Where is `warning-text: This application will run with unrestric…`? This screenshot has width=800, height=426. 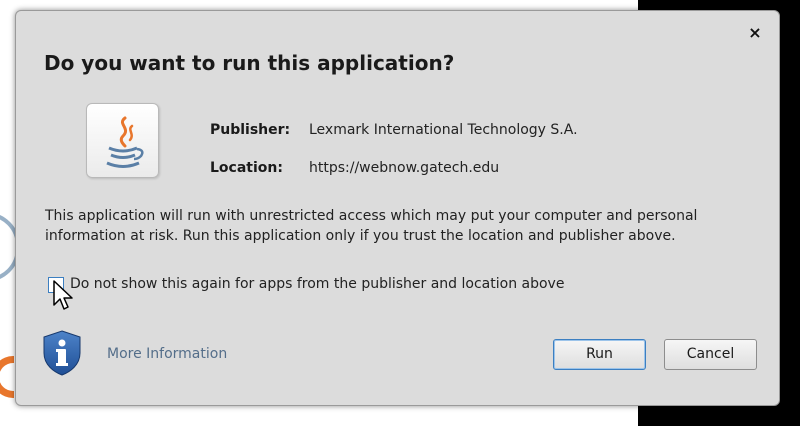 warning-text: This application will run with unrestric… is located at coordinates (371, 226).